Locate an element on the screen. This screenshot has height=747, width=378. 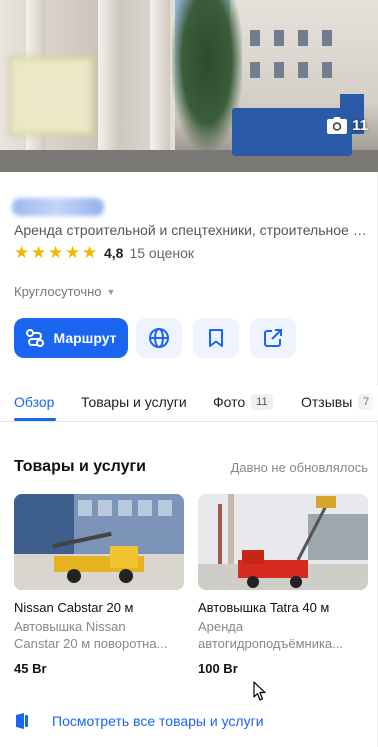
tab-label: Фото is located at coordinates (229, 402).